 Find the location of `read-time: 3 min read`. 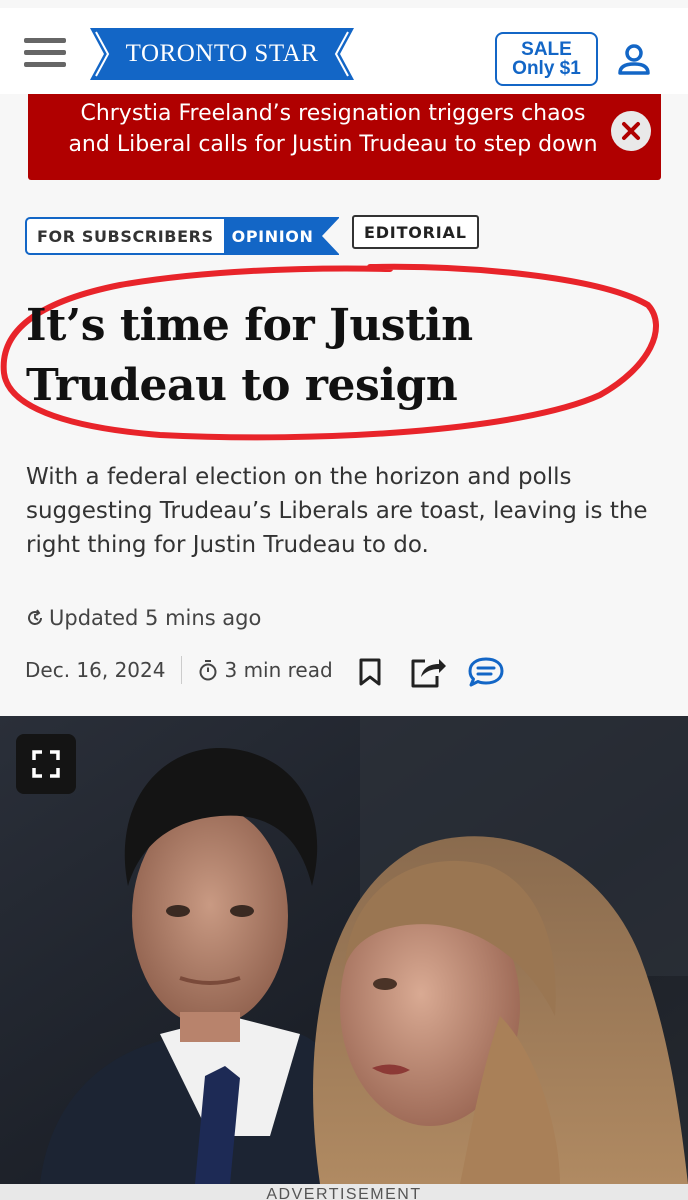

read-time: 3 min read is located at coordinates (265, 670).